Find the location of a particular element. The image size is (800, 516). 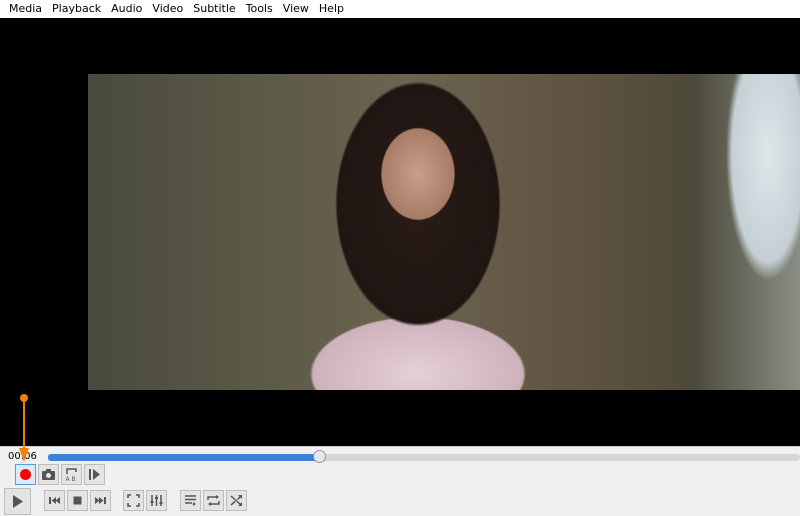

snapshot-icon is located at coordinates (48, 474).